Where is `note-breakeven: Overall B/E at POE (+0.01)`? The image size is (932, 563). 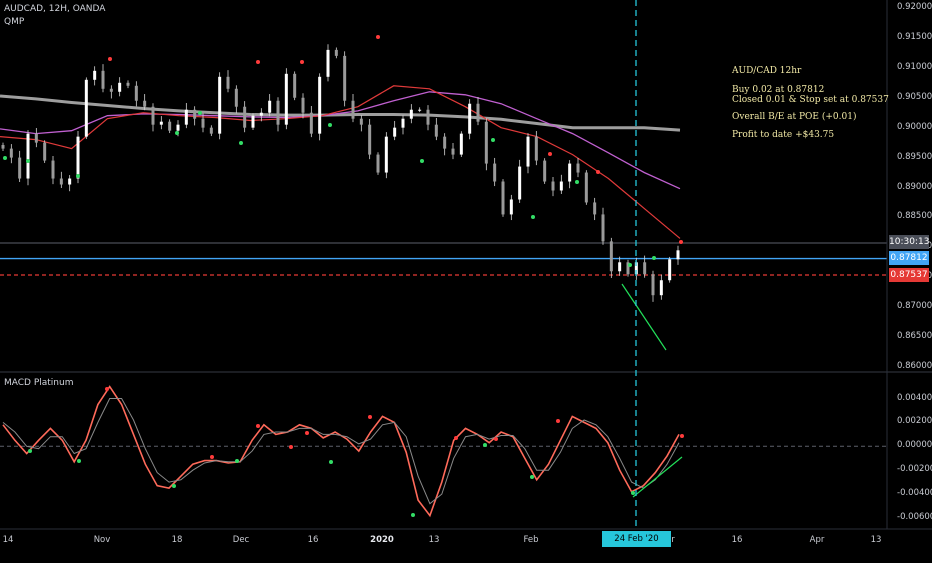 note-breakeven: Overall B/E at POE (+0.01) is located at coordinates (794, 117).